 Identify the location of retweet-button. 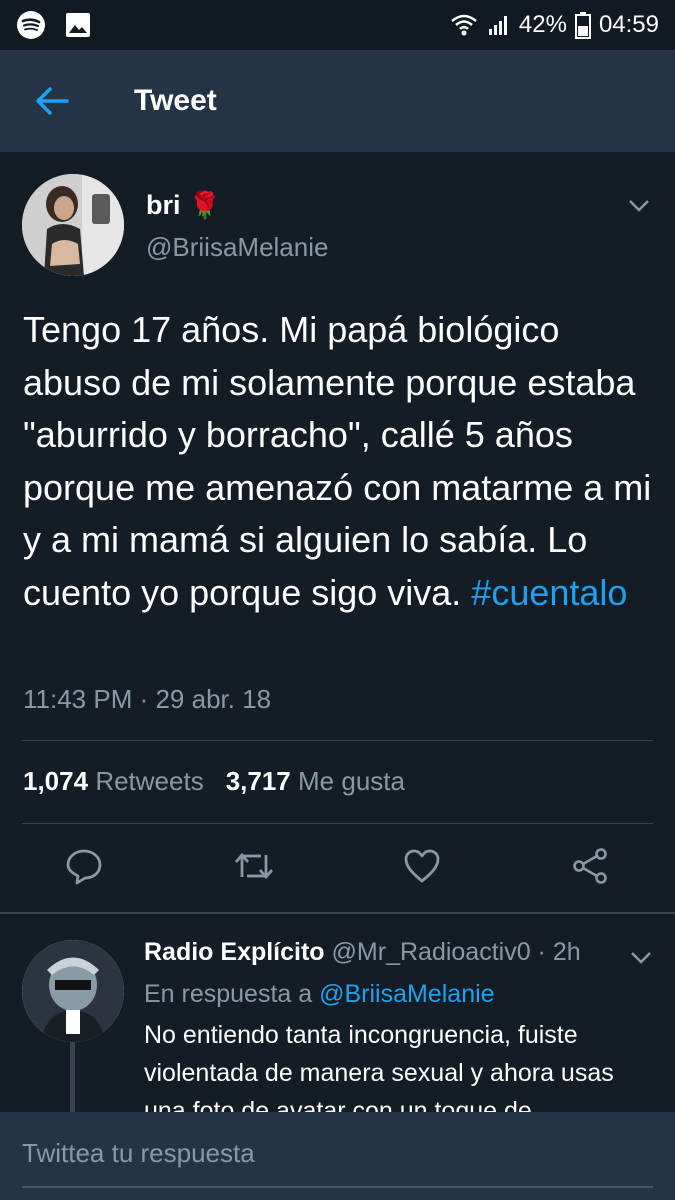
(254, 866).